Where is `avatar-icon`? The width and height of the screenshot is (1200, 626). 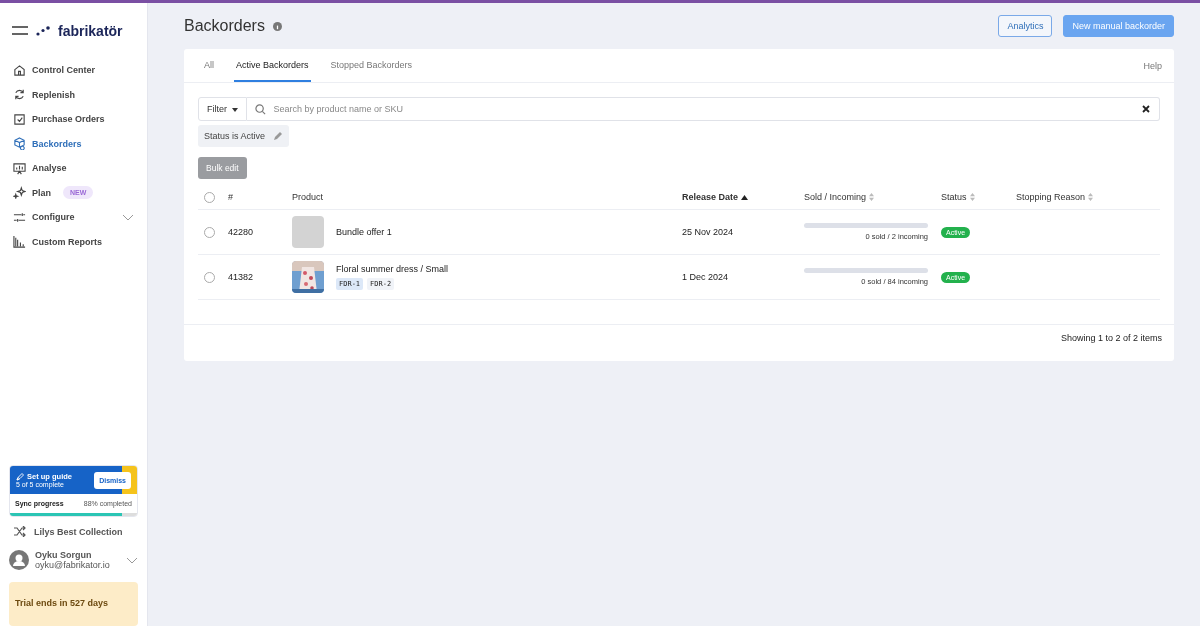 avatar-icon is located at coordinates (19, 560).